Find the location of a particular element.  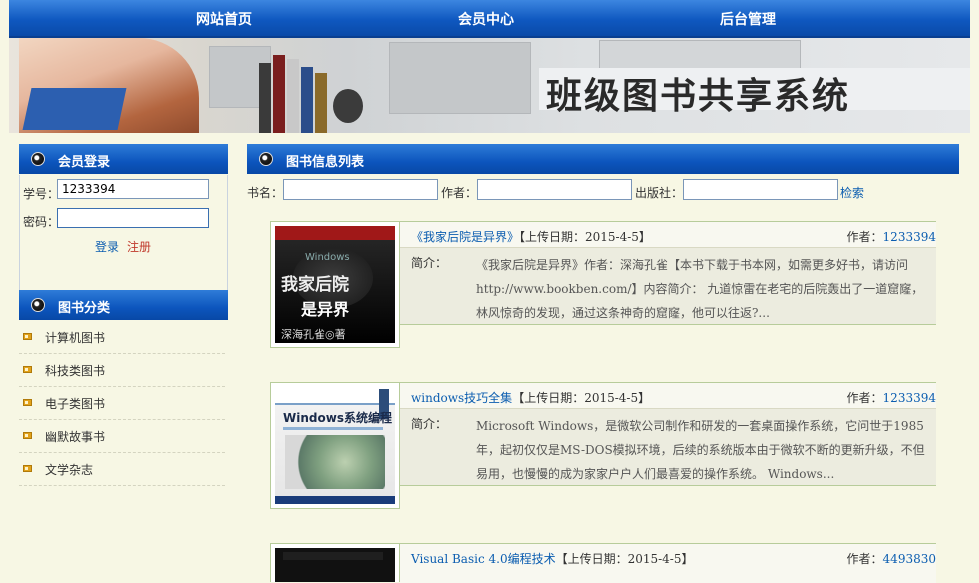

search-link: 检索 is located at coordinates (852, 192).